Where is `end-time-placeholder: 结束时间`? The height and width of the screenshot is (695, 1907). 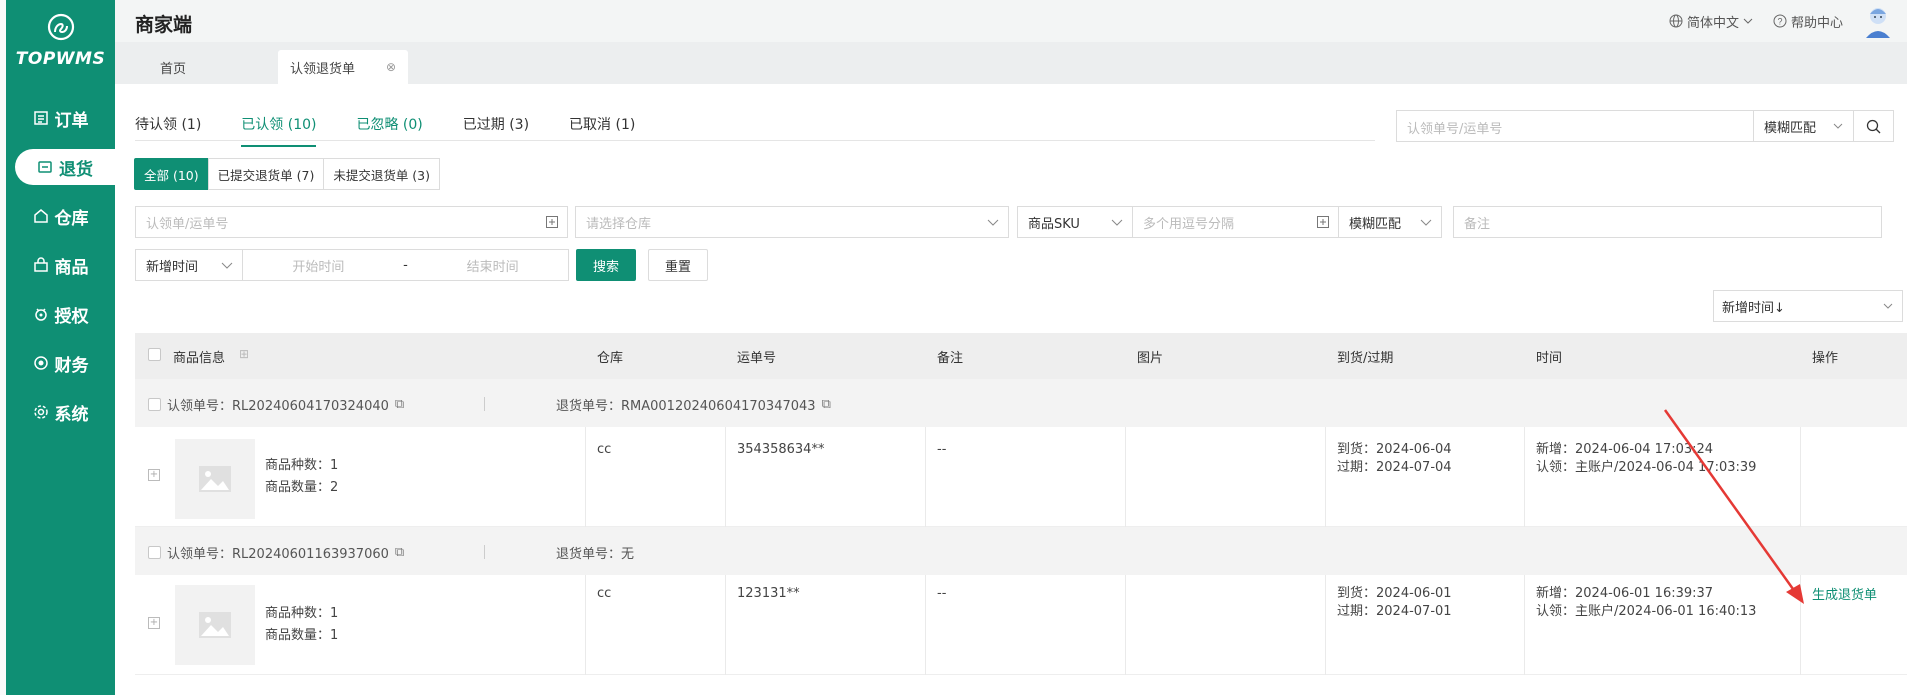 end-time-placeholder: 结束时间 is located at coordinates (493, 265).